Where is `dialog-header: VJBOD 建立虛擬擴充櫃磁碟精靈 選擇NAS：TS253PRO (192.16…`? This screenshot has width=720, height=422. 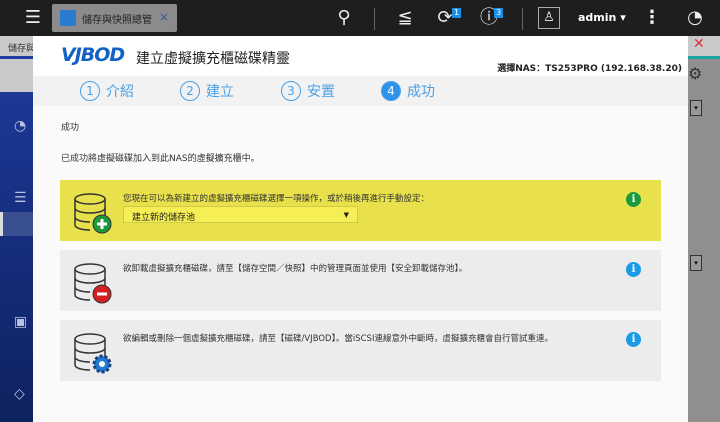
dialog-header: VJBOD 建立虛擬擴充櫃磁碟精靈 選擇NAS：TS253PRO (192.16… is located at coordinates (360, 56).